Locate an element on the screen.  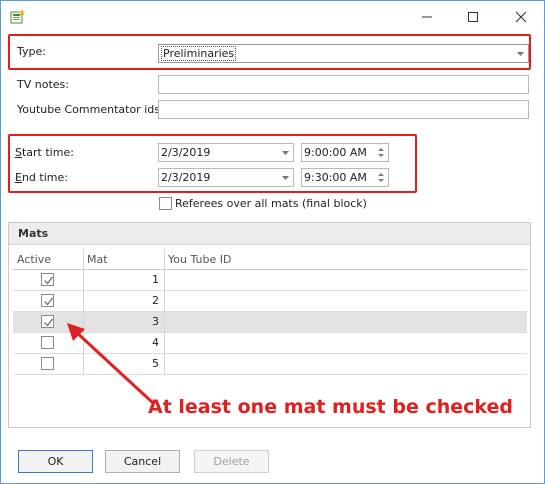
end-date-picker: 2/3/2019 is located at coordinates (226, 177).